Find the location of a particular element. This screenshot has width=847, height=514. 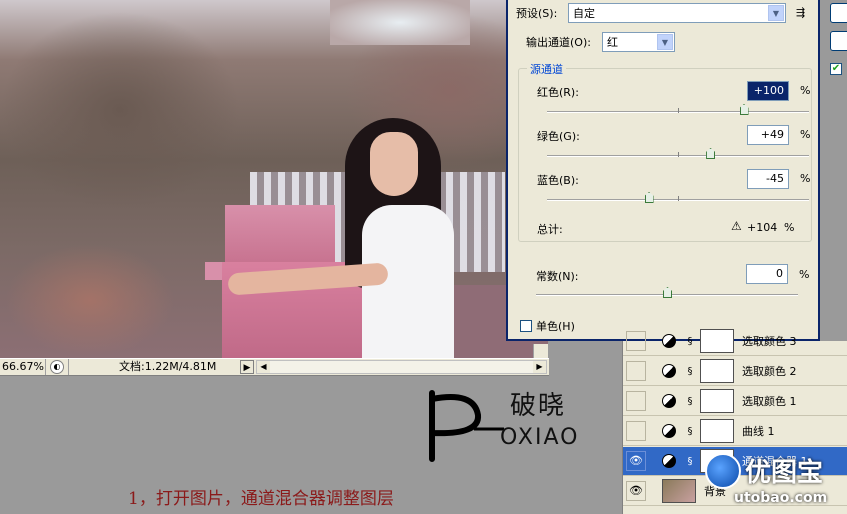

blue-input: -45 is located at coordinates (768, 179).